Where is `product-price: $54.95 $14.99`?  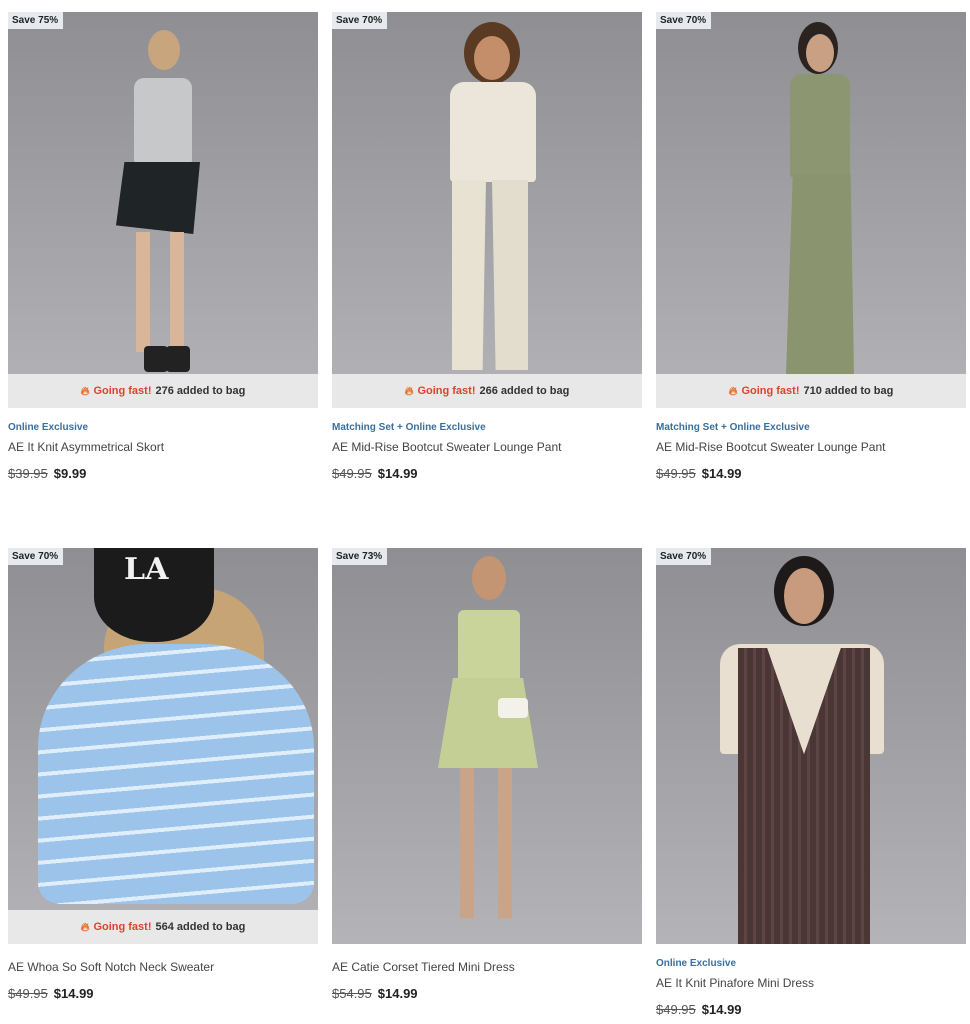 product-price: $54.95 $14.99 is located at coordinates (375, 993).